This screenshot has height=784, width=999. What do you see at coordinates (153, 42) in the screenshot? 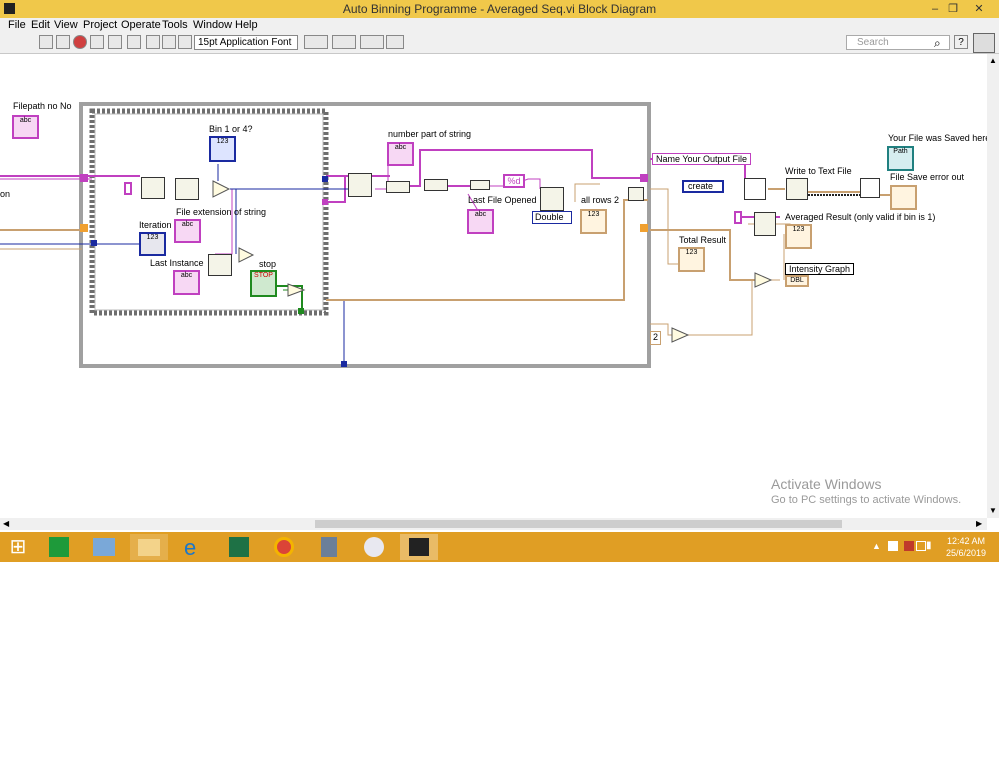
I see `step-into-icon` at bounding box center [153, 42].